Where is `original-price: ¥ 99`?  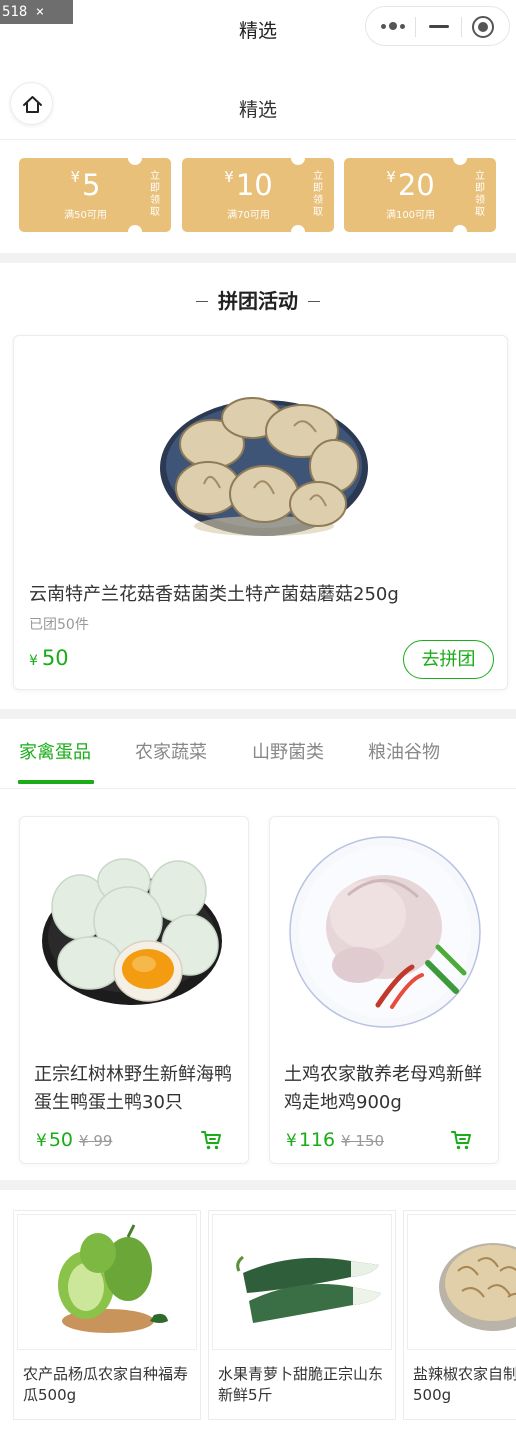 original-price: ¥ 99 is located at coordinates (96, 1141).